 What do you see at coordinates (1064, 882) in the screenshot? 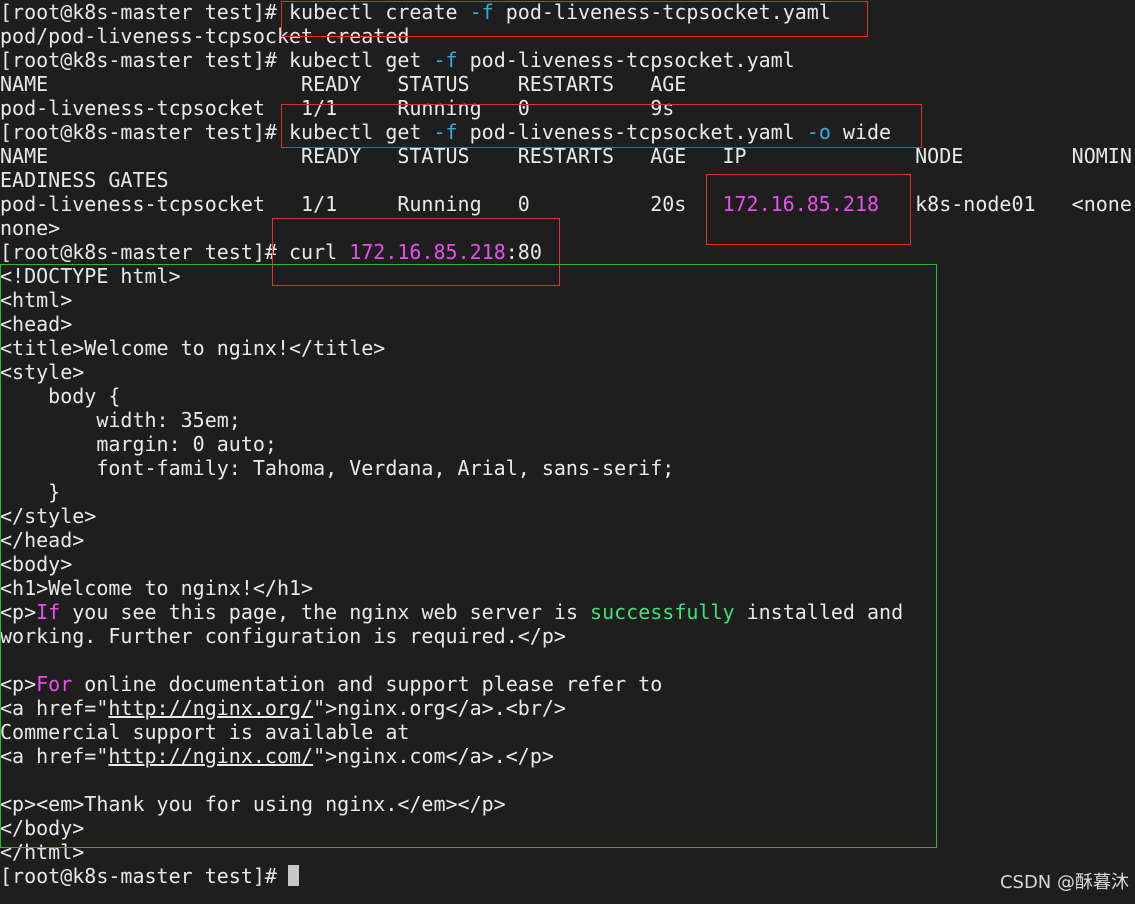
I see `watermark-text: CSDN @酥暮沐` at bounding box center [1064, 882].